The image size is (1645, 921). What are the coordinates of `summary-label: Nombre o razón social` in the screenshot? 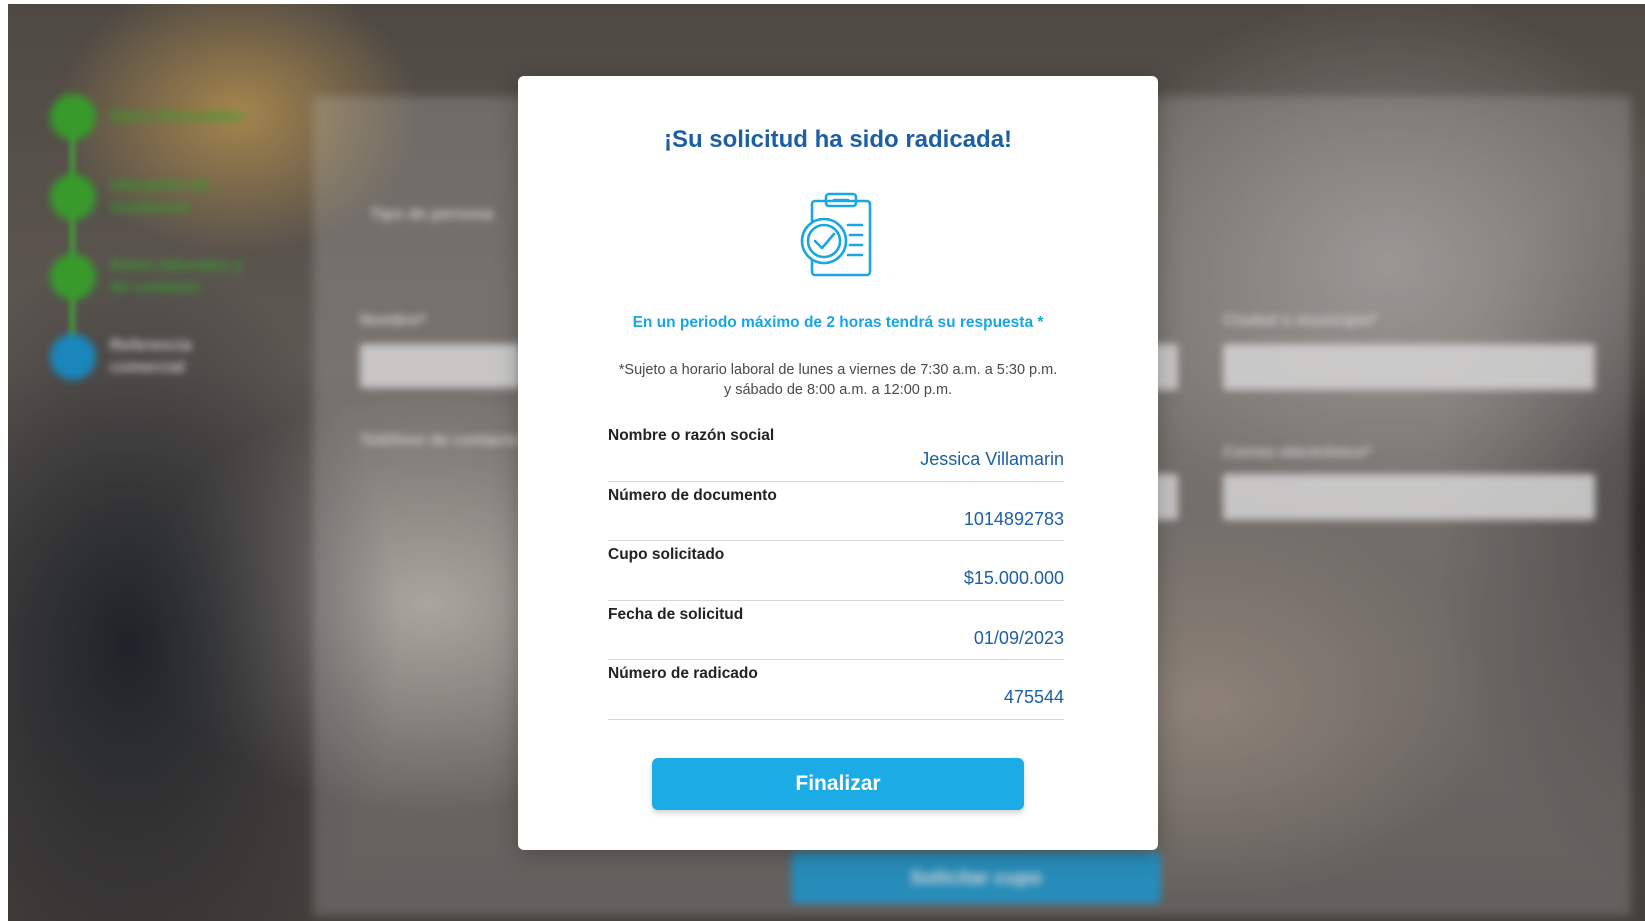 It's located at (691, 435).